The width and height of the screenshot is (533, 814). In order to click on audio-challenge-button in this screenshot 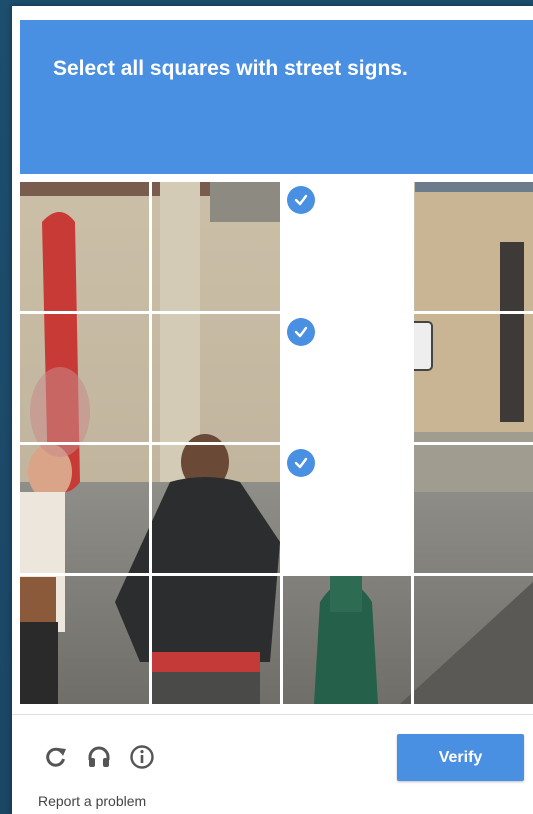, I will do `click(99, 757)`.